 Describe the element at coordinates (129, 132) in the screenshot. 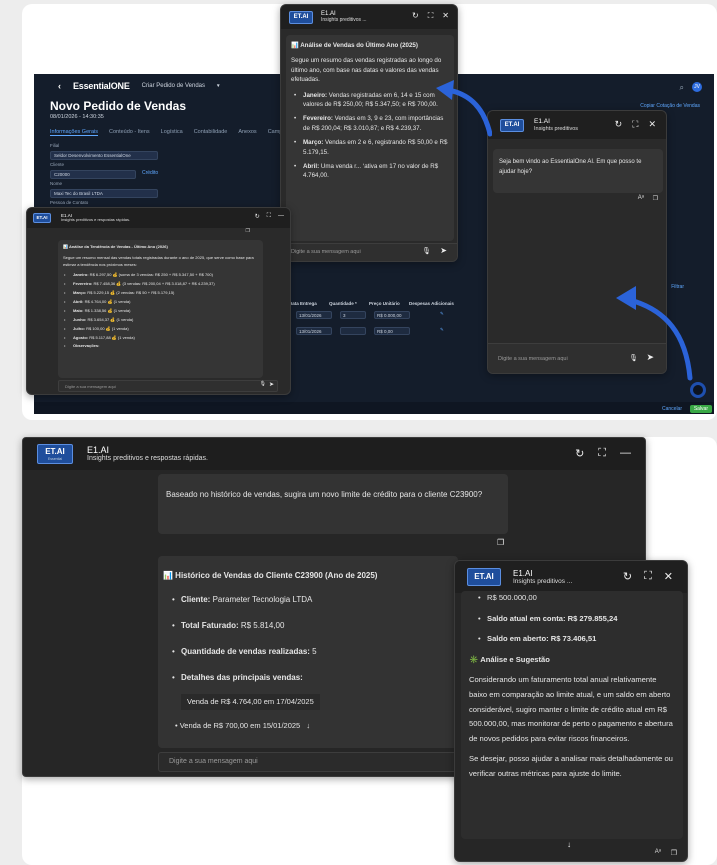

I see `tab-items: Conteúdo - Itens` at that location.